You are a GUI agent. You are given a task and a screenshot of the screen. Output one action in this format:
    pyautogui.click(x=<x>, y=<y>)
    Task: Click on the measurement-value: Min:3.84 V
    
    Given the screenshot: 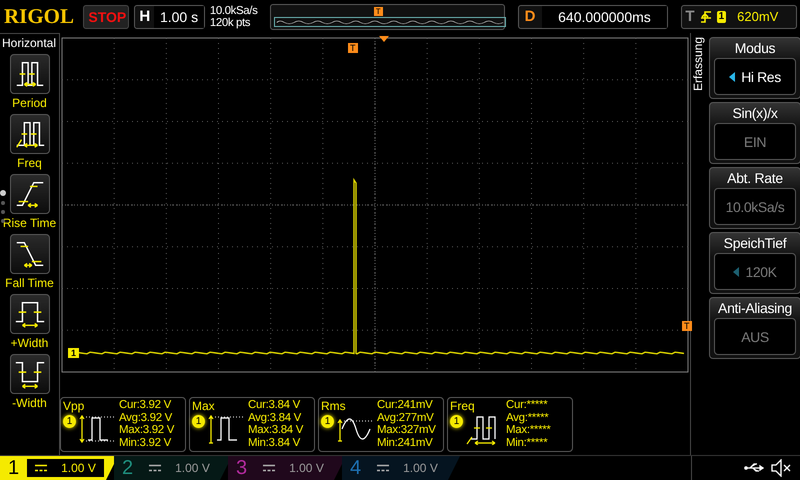 What is the action you would take?
    pyautogui.click(x=275, y=442)
    